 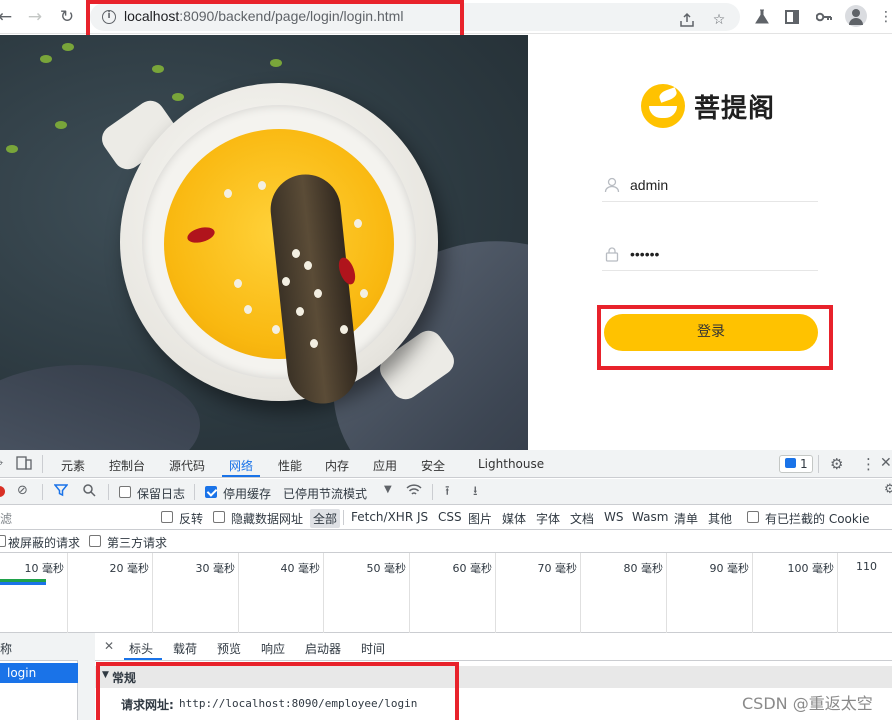 What do you see at coordinates (719, 20) in the screenshot?
I see `star-icon: ☆` at bounding box center [719, 20].